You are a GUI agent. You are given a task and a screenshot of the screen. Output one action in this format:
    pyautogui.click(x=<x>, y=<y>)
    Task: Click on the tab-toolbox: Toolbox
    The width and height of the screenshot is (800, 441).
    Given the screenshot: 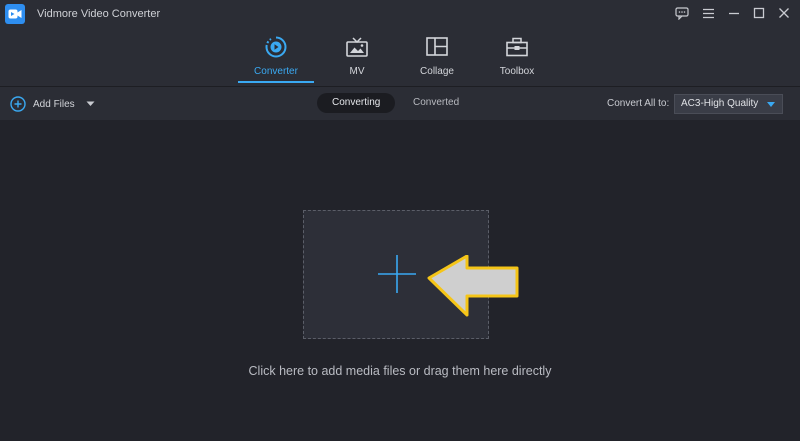 What is the action you would take?
    pyautogui.click(x=517, y=59)
    